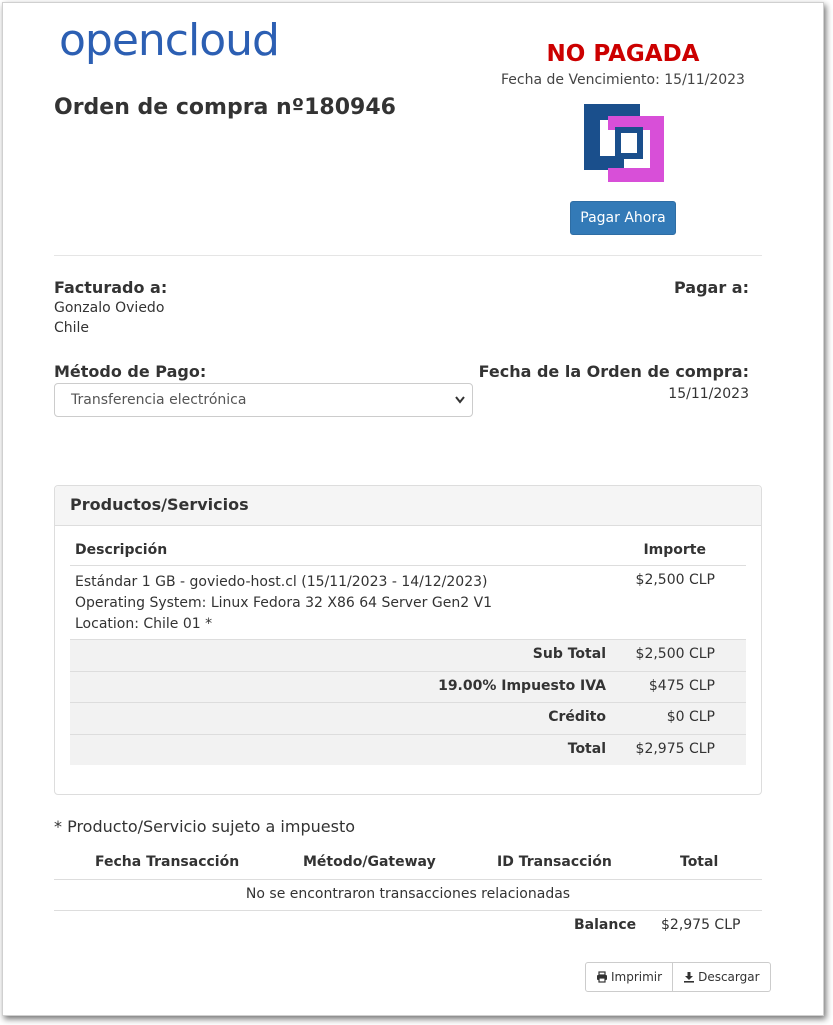  What do you see at coordinates (167, 862) in the screenshot?
I see `column-header-date: Fecha Transacción` at bounding box center [167, 862].